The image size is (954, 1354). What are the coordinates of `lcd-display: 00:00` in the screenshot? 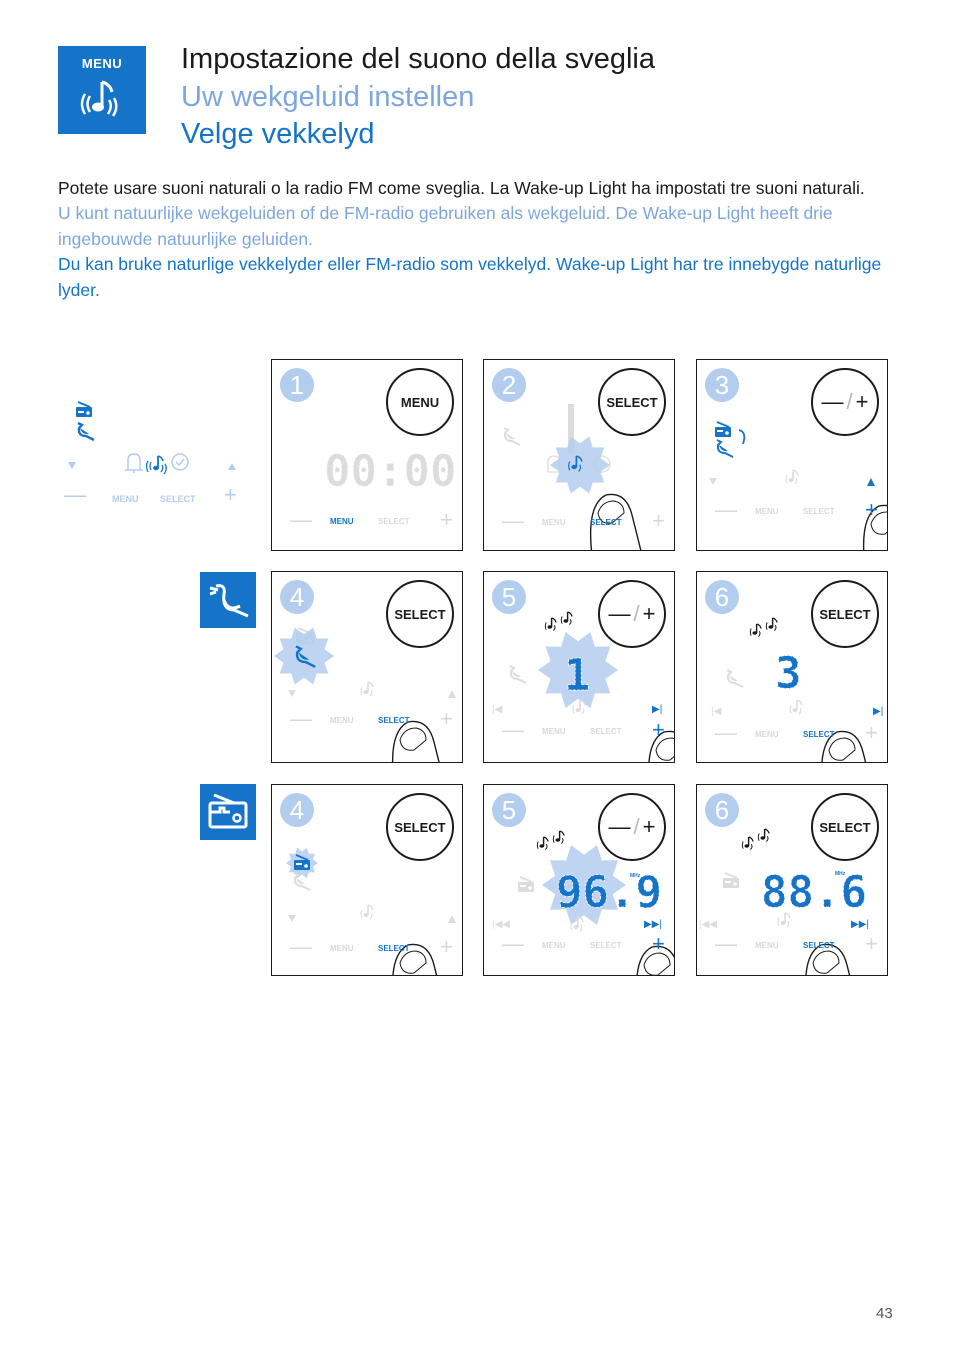 It's located at (390, 471).